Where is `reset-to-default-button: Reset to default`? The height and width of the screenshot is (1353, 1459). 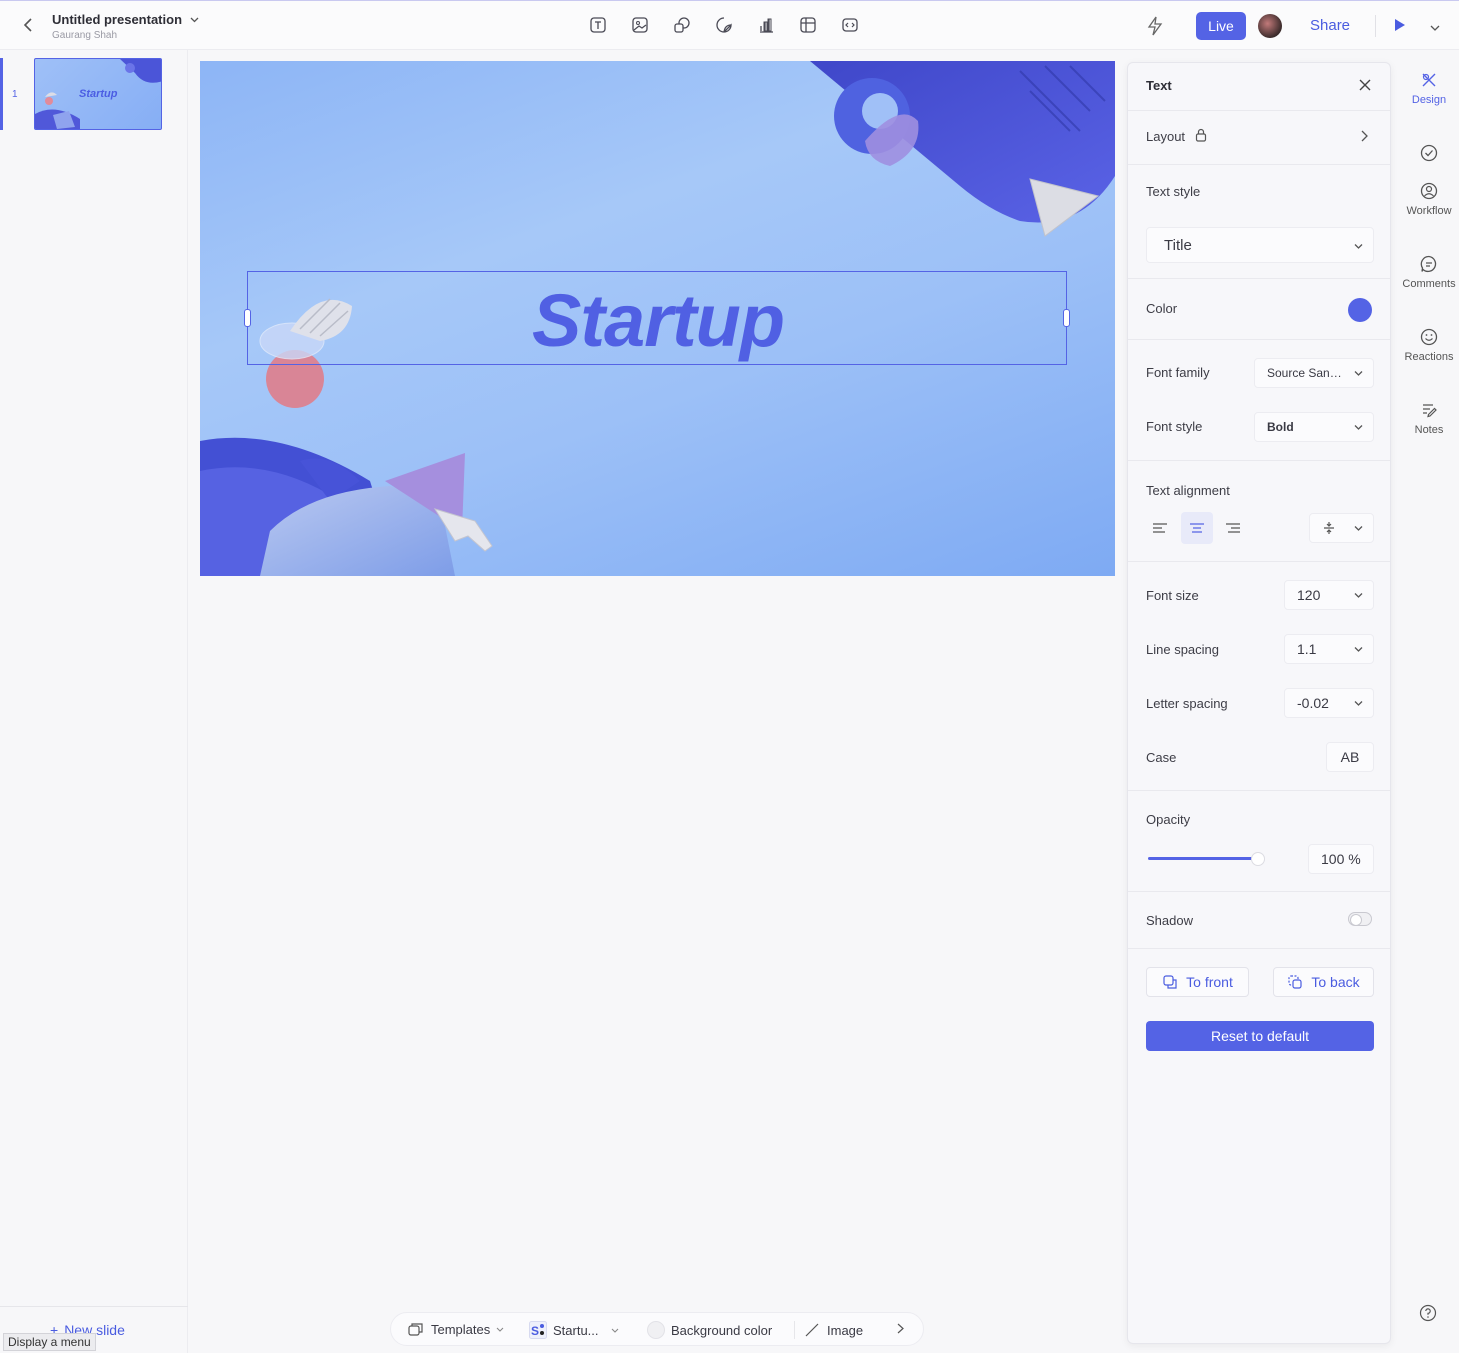 reset-to-default-button: Reset to default is located at coordinates (1260, 1036).